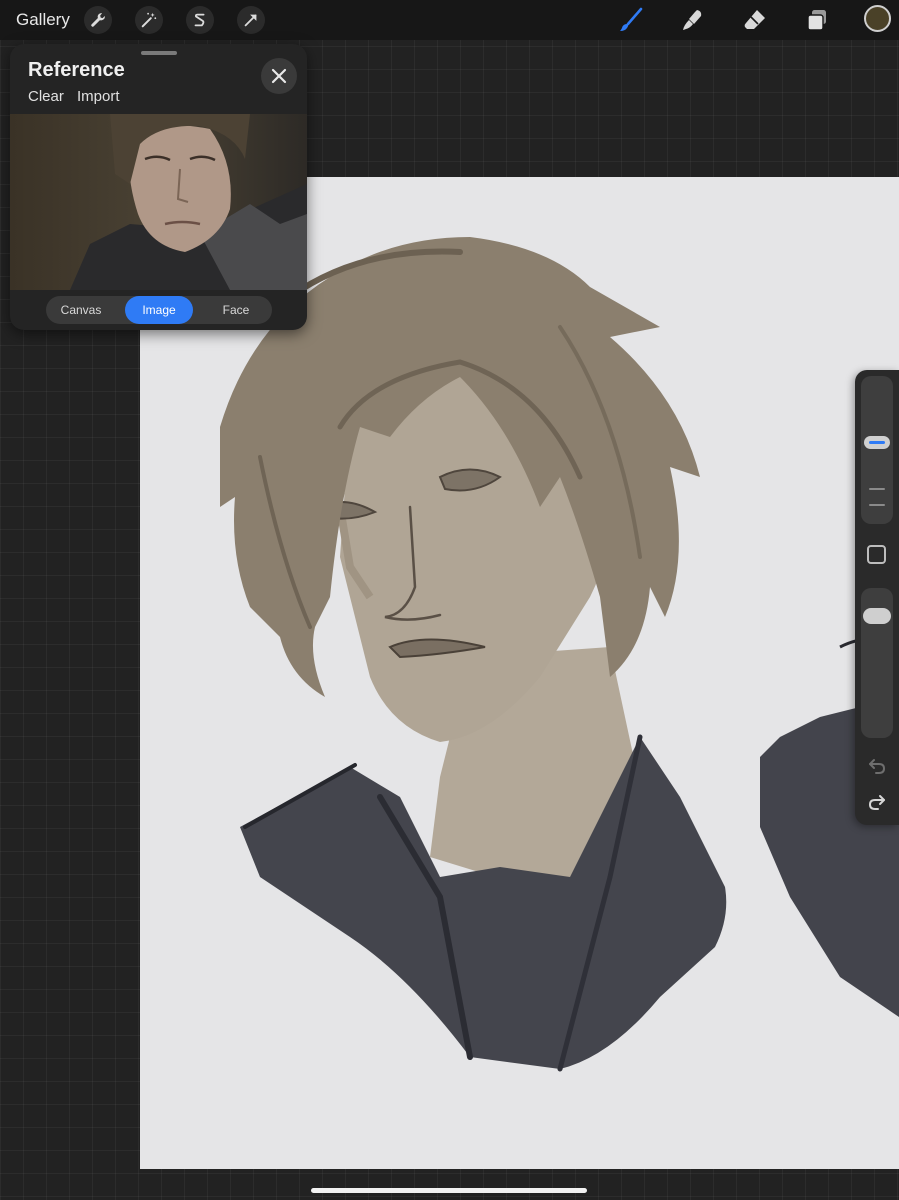 The width and height of the screenshot is (899, 1200). Describe the element at coordinates (877, 663) in the screenshot. I see `opacity-slider` at that location.